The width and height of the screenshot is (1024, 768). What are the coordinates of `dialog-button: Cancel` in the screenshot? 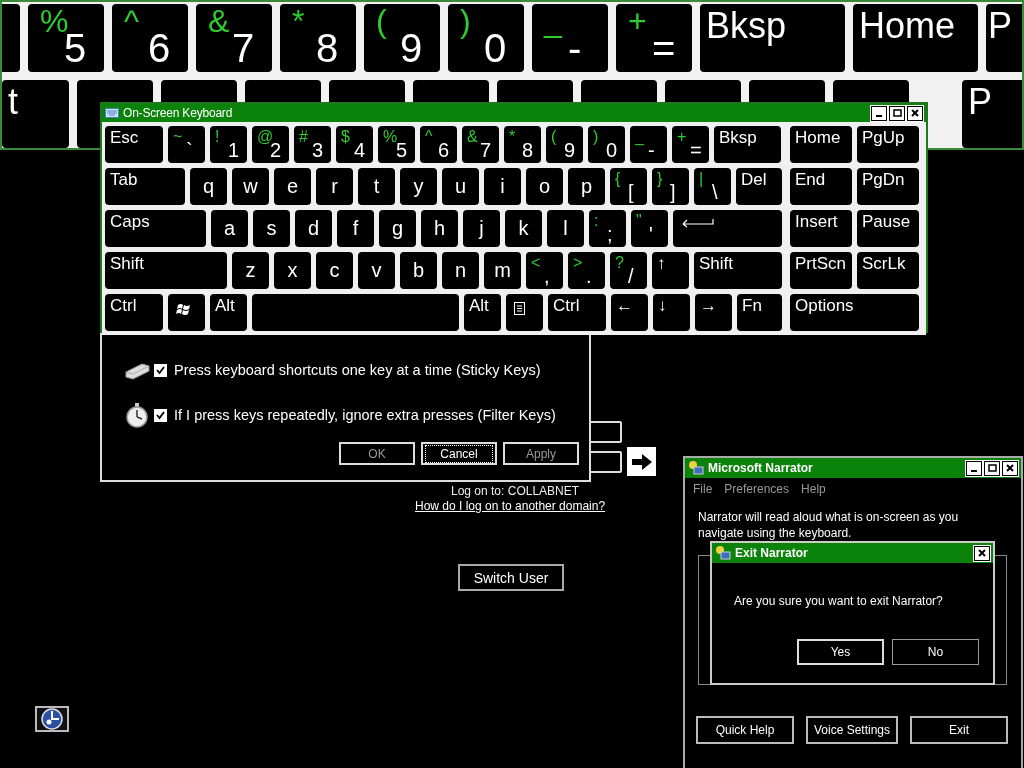 It's located at (459, 453).